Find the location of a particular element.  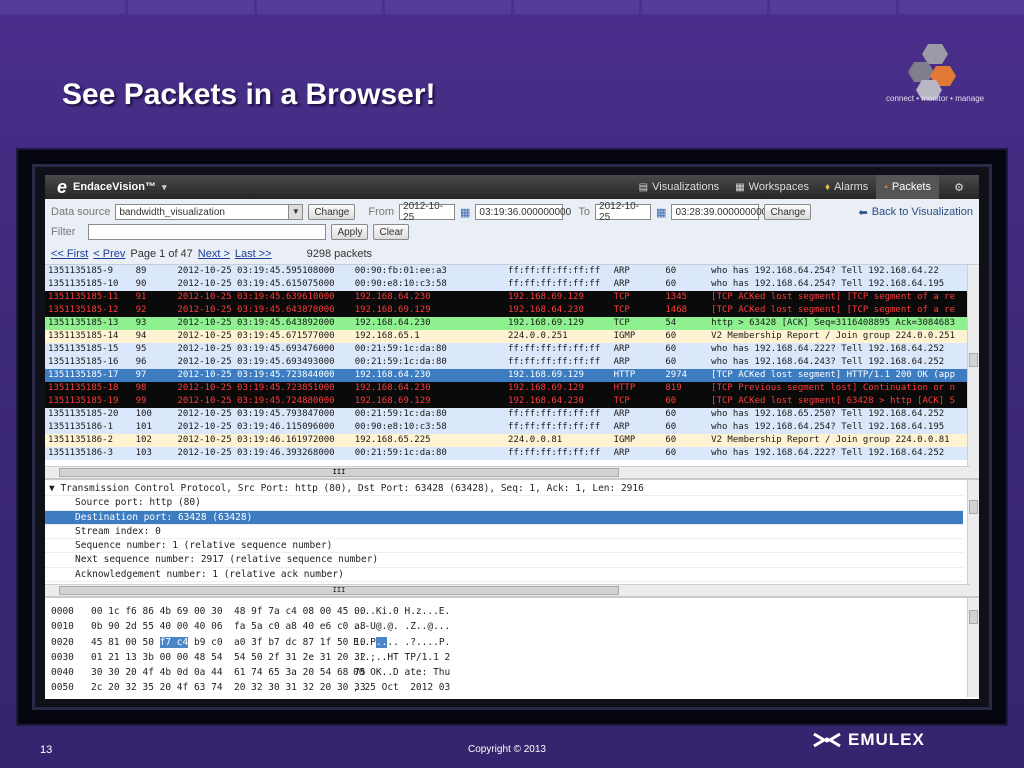

nav-workspaces: ▦ Workspaces is located at coordinates (772, 187).